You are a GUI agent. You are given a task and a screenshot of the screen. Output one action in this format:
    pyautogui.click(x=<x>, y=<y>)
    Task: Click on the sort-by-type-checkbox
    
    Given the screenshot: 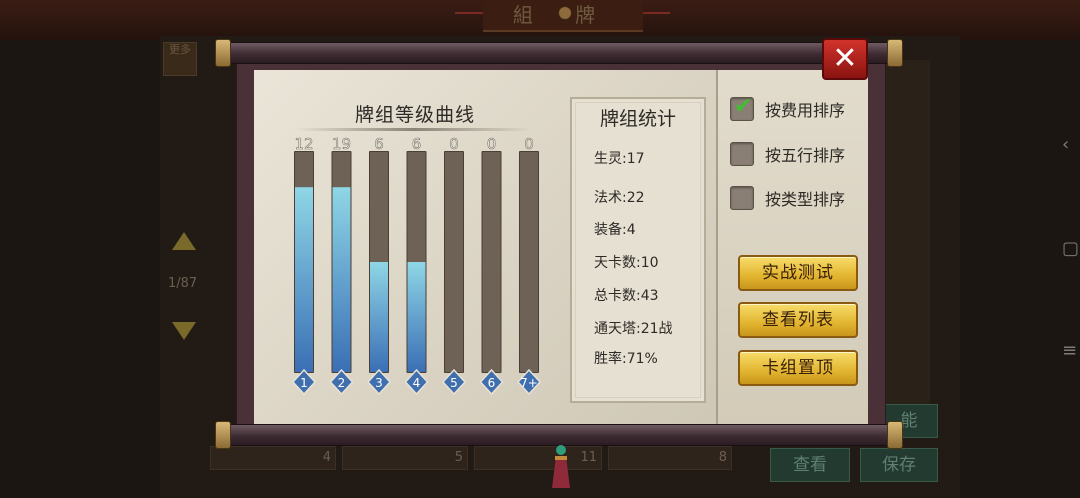 What is the action you would take?
    pyautogui.click(x=742, y=198)
    